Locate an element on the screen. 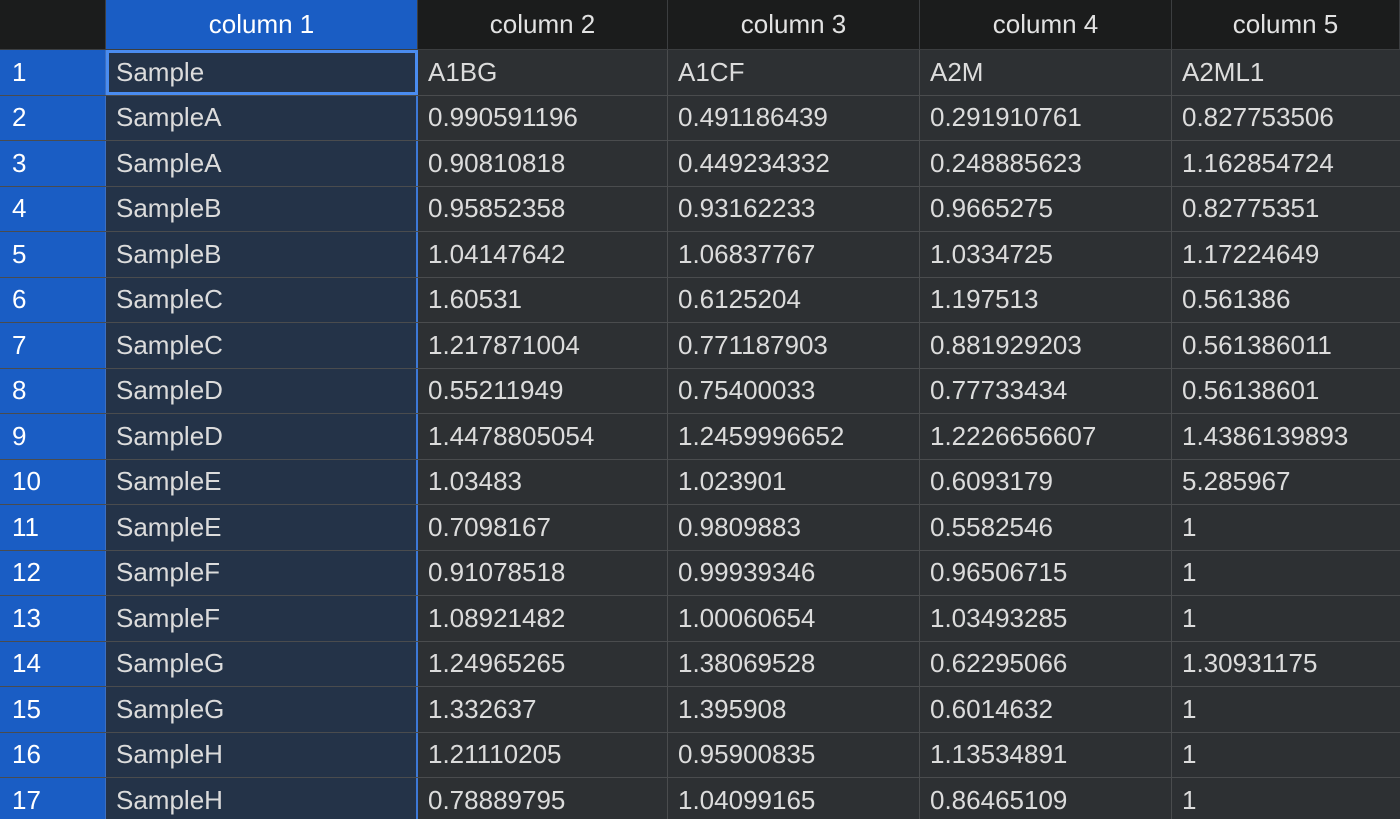 The height and width of the screenshot is (819, 1400). table-cell: 1.197513 is located at coordinates (1046, 299).